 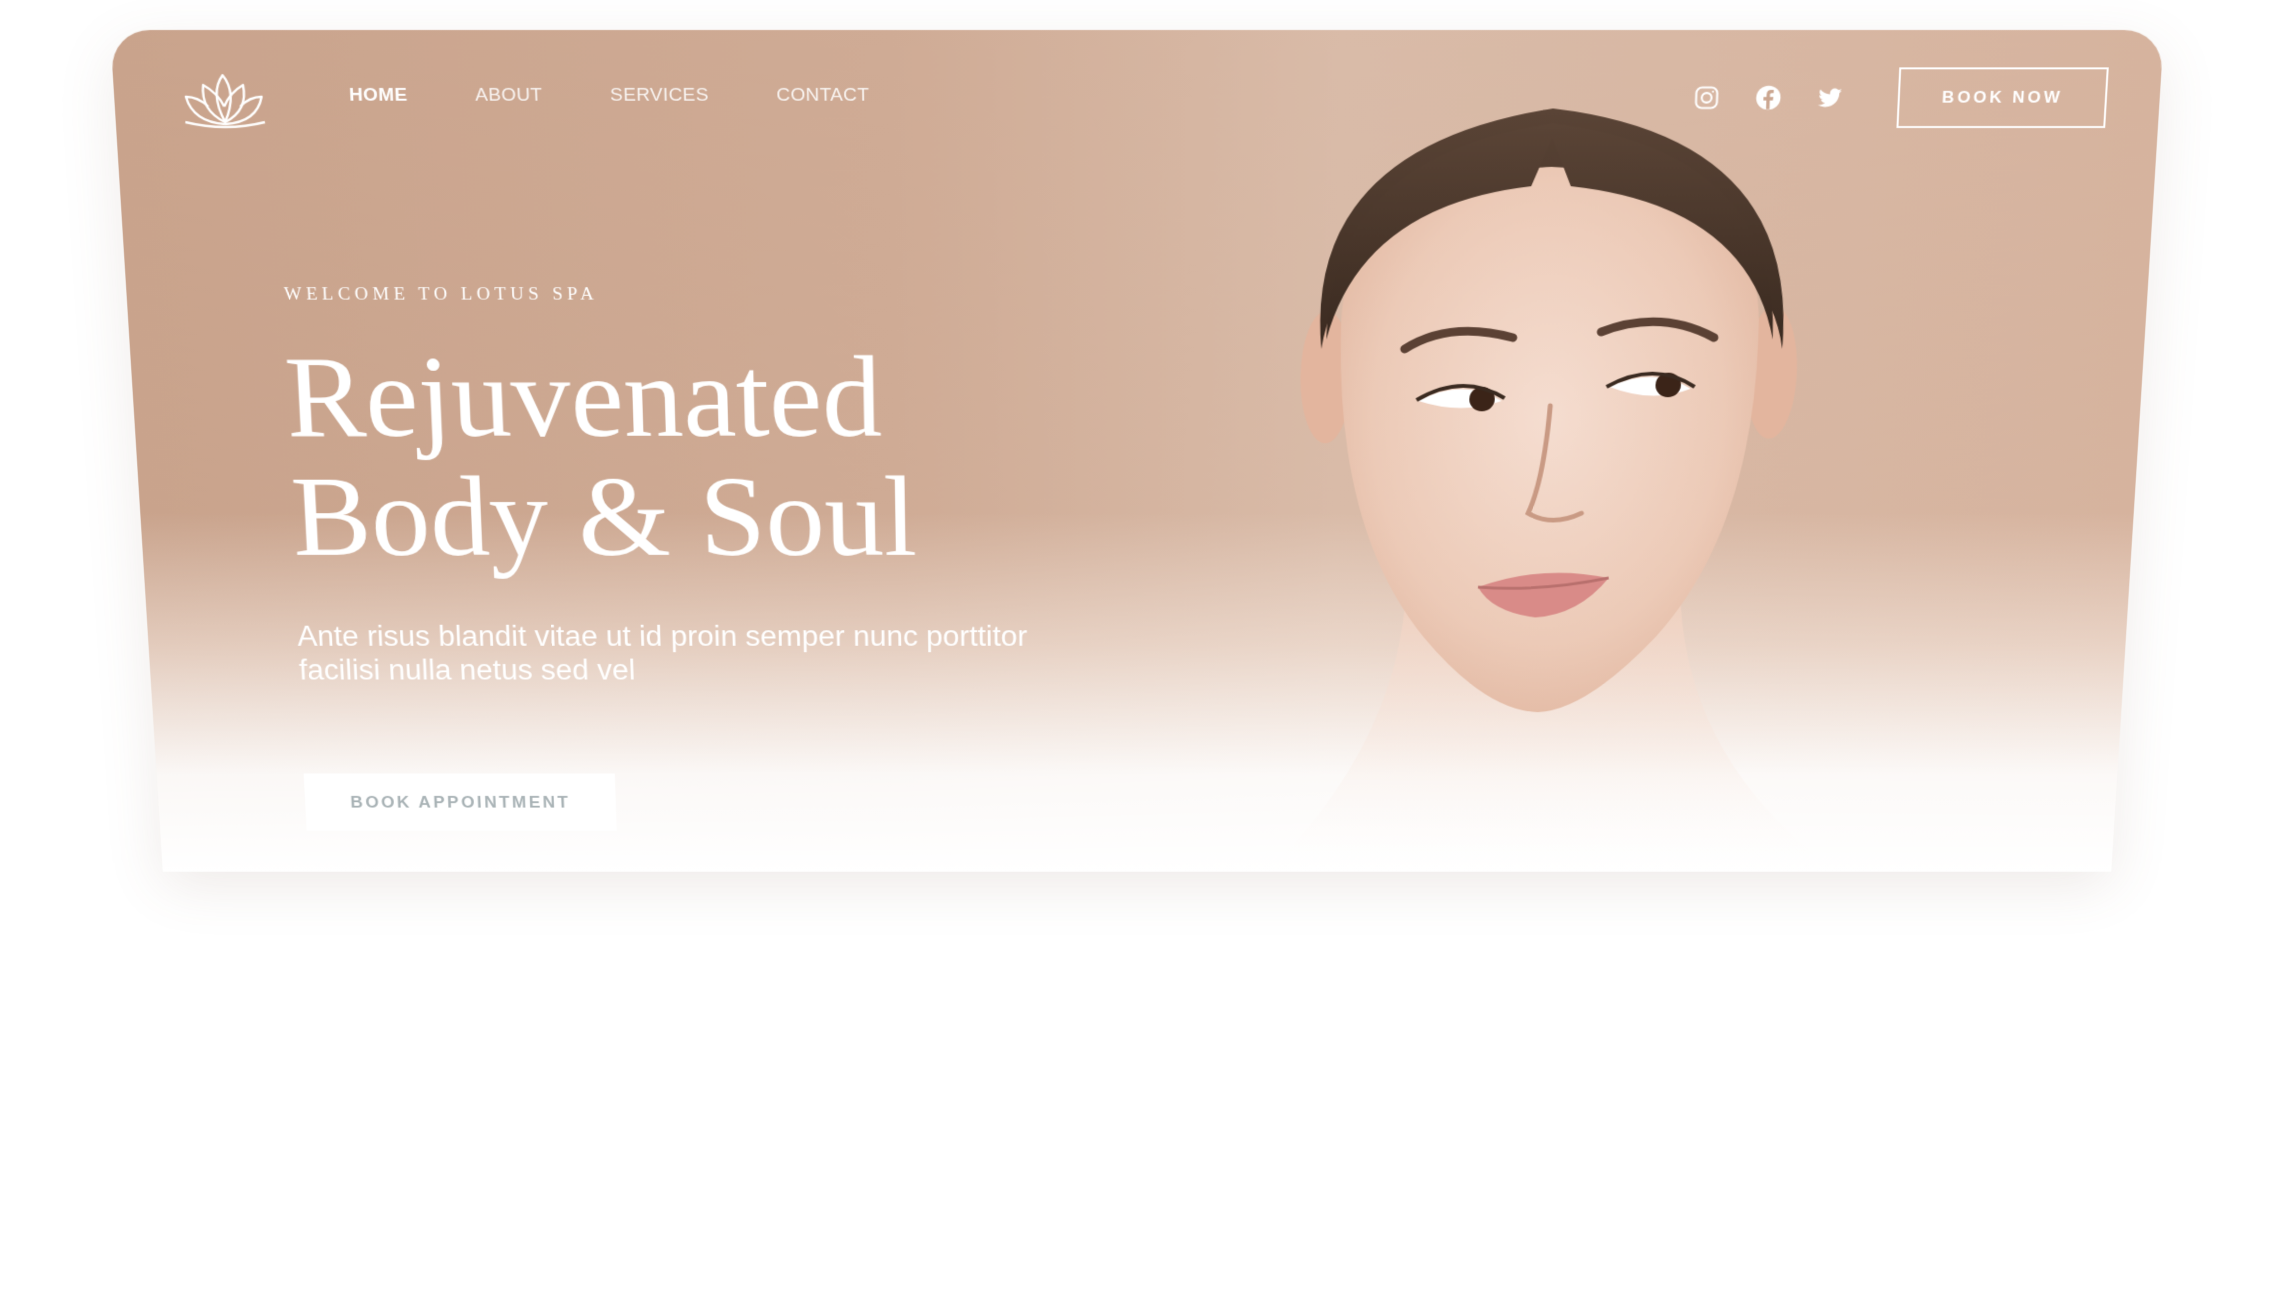 What do you see at coordinates (460, 802) in the screenshot?
I see `book-appointment-button: BOOK APPOINTMENT` at bounding box center [460, 802].